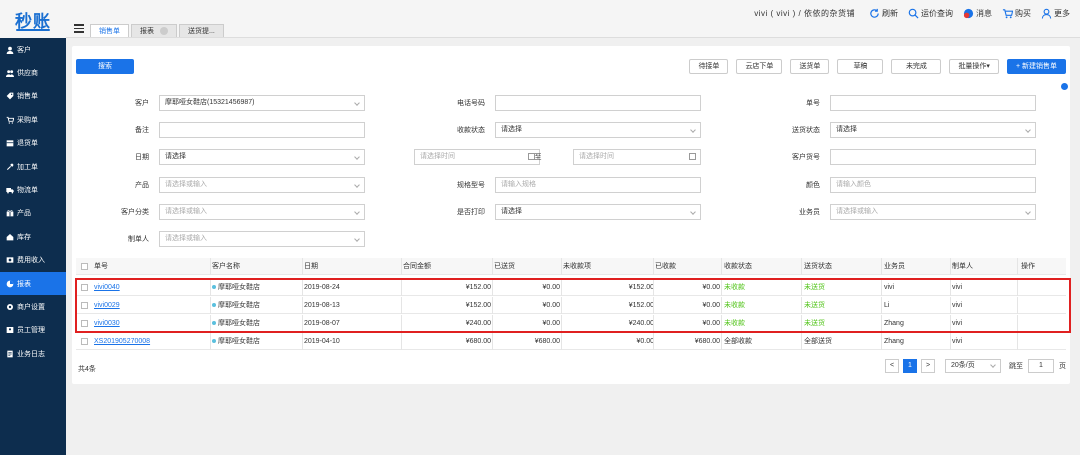 The height and width of the screenshot is (455, 1080). I want to click on tab-report: 报表, so click(154, 30).